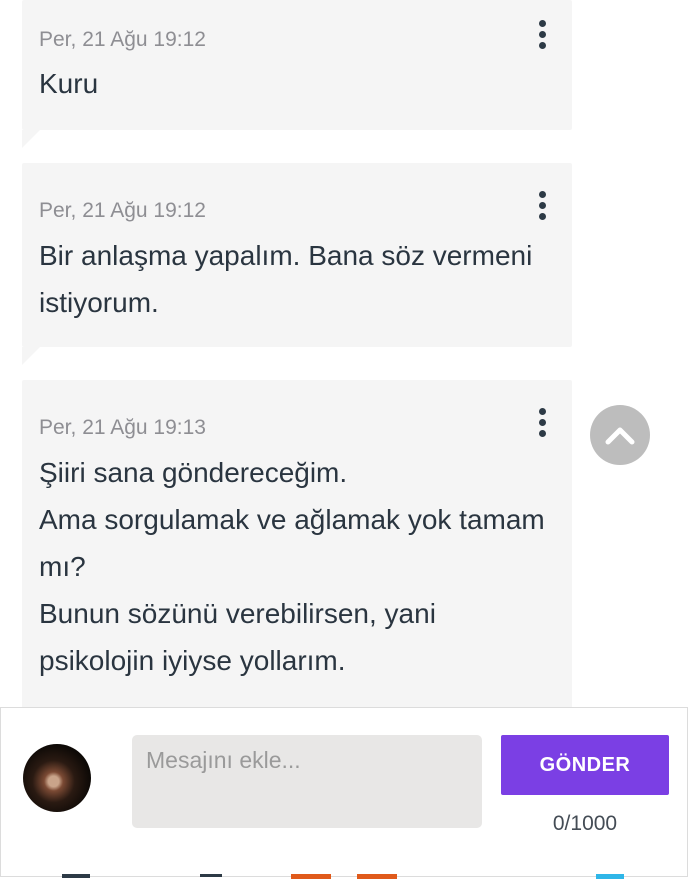 The width and height of the screenshot is (690, 883). I want to click on message-input, so click(307, 781).